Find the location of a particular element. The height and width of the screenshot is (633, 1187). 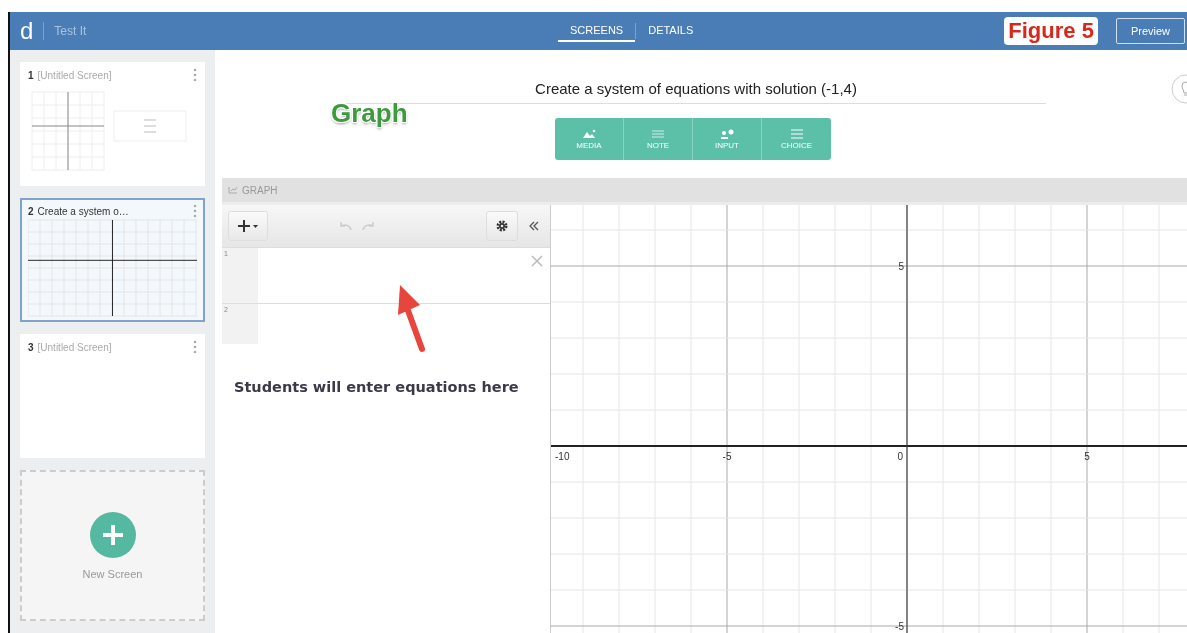

image-icon is located at coordinates (589, 133).